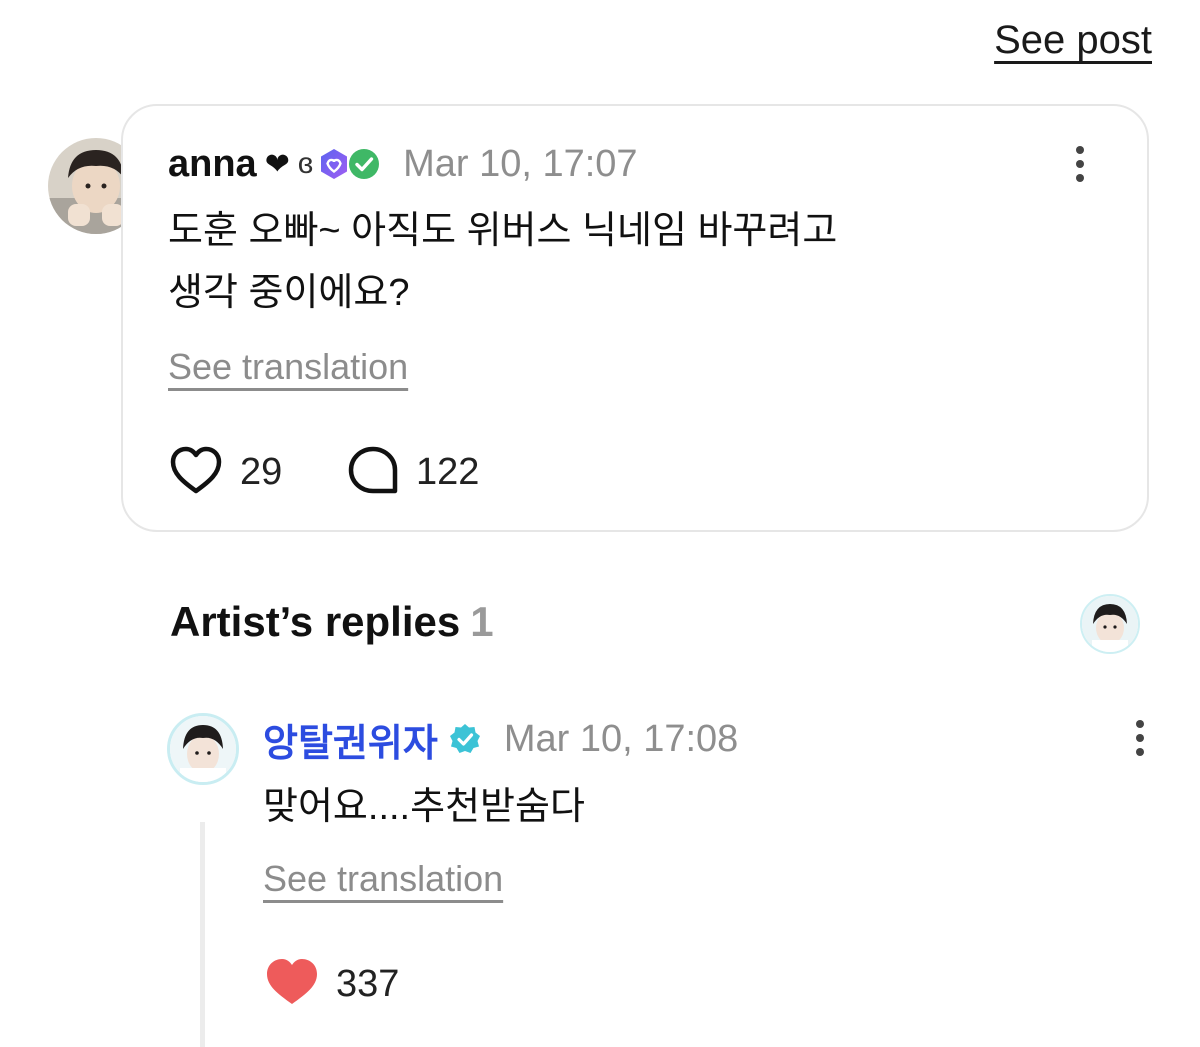 Image resolution: width=1200 pixels, height=1047 pixels. I want to click on reply-like-count: 337, so click(368, 984).